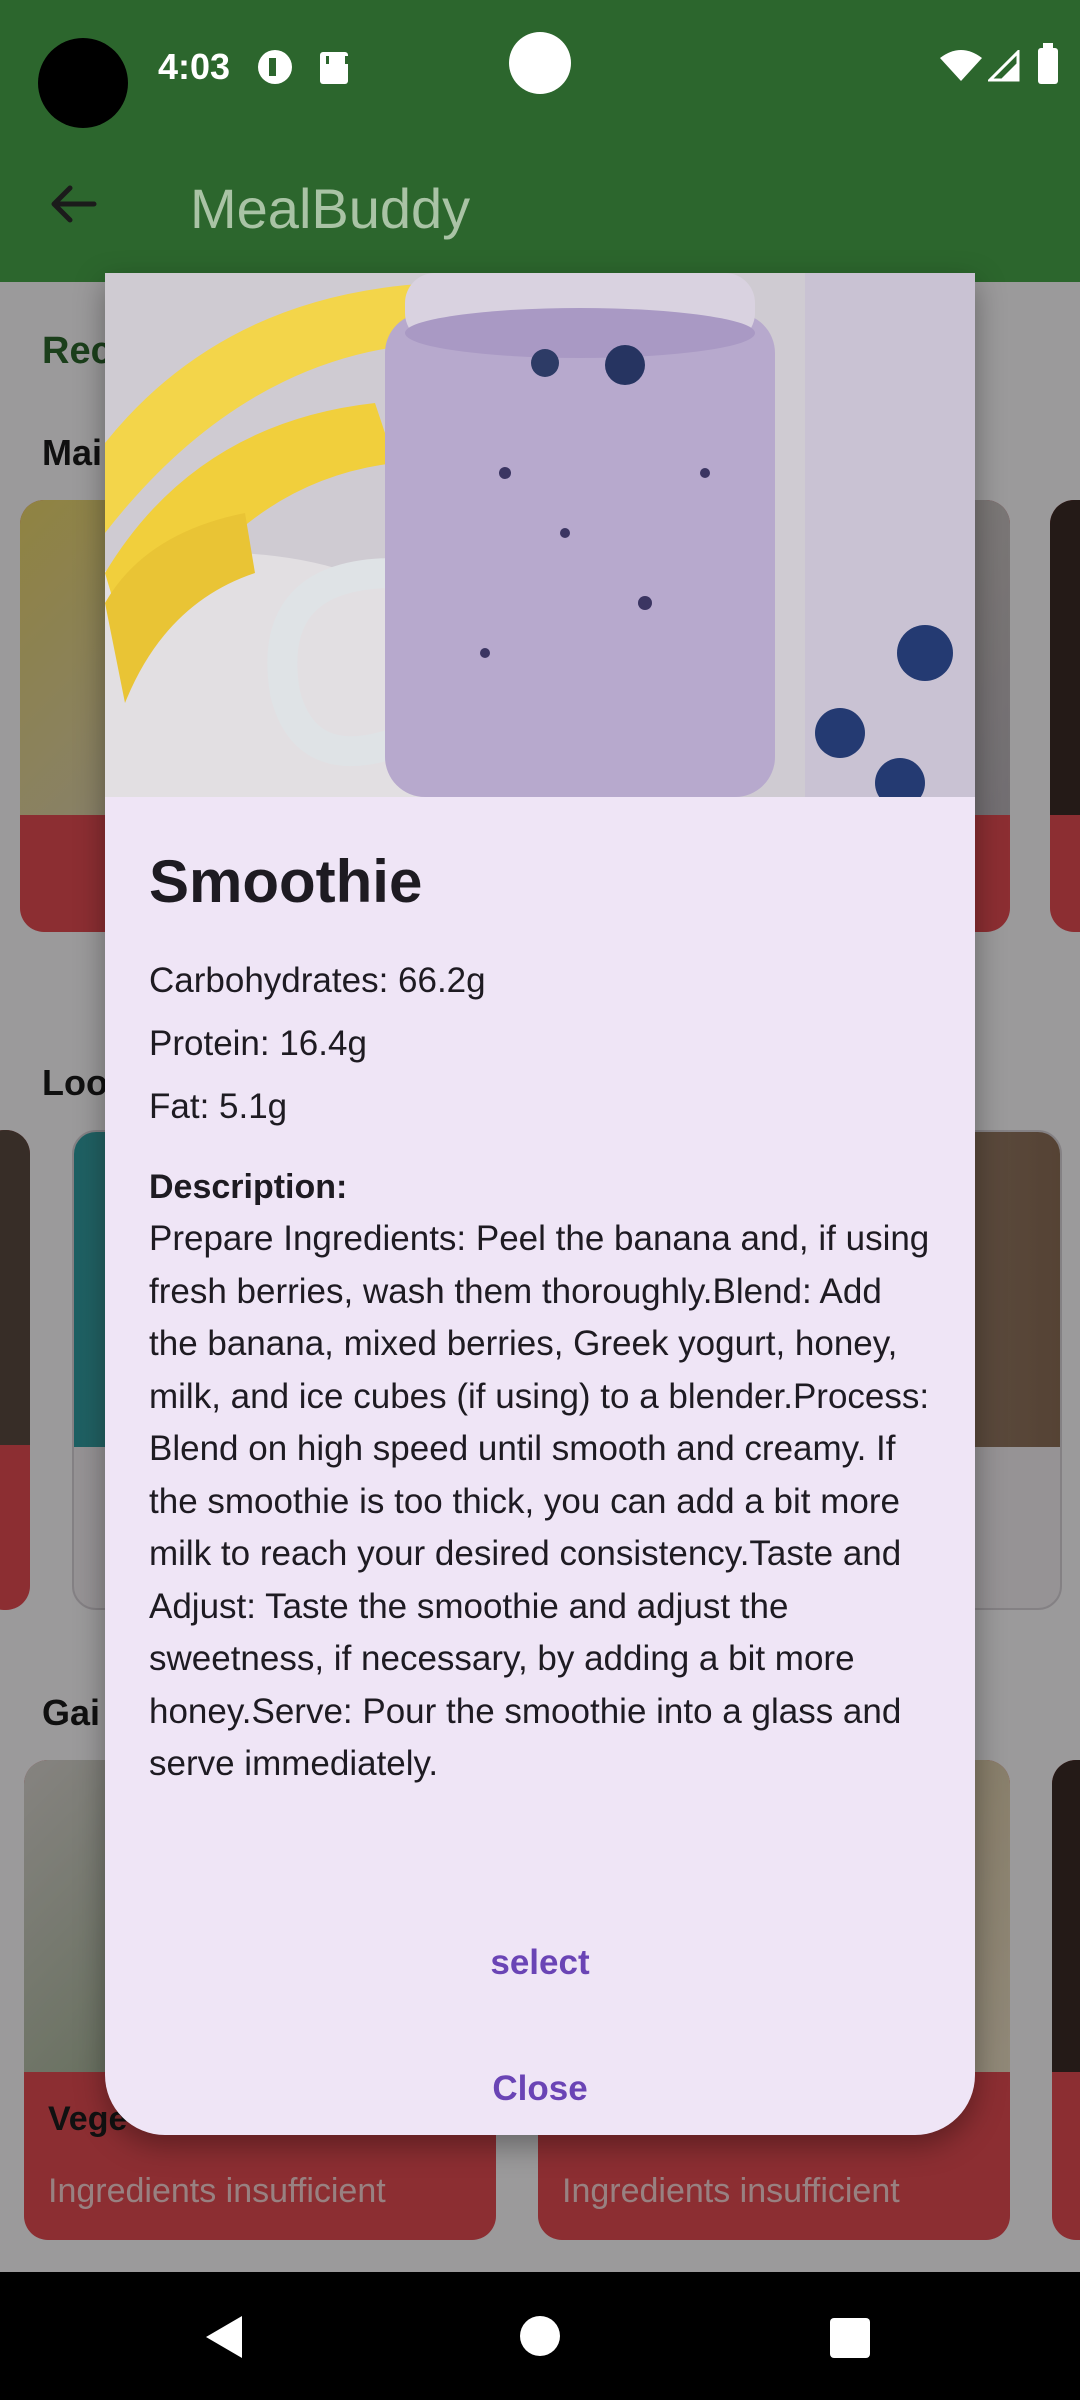 This screenshot has height=2400, width=1080. Describe the element at coordinates (334, 68) in the screenshot. I see `sd-card-icon` at that location.